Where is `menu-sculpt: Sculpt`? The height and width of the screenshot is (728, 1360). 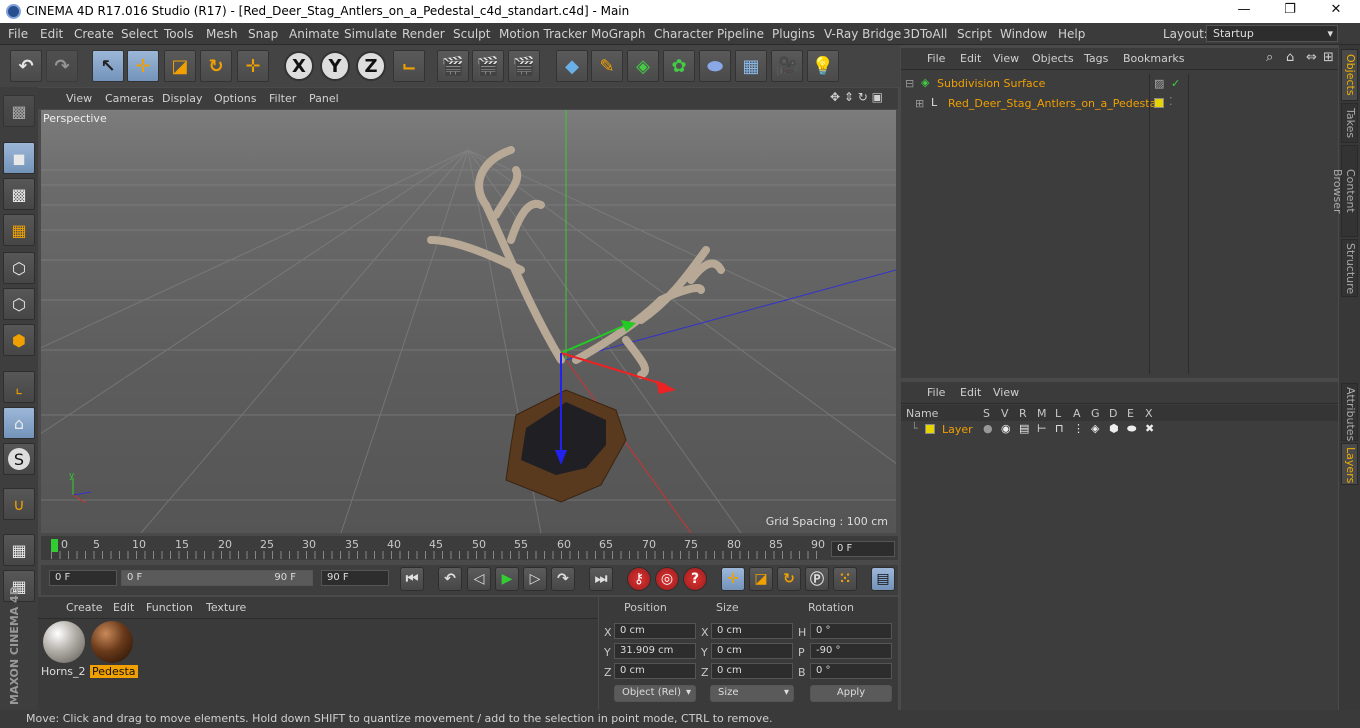
menu-sculpt: Sculpt is located at coordinates (471, 34).